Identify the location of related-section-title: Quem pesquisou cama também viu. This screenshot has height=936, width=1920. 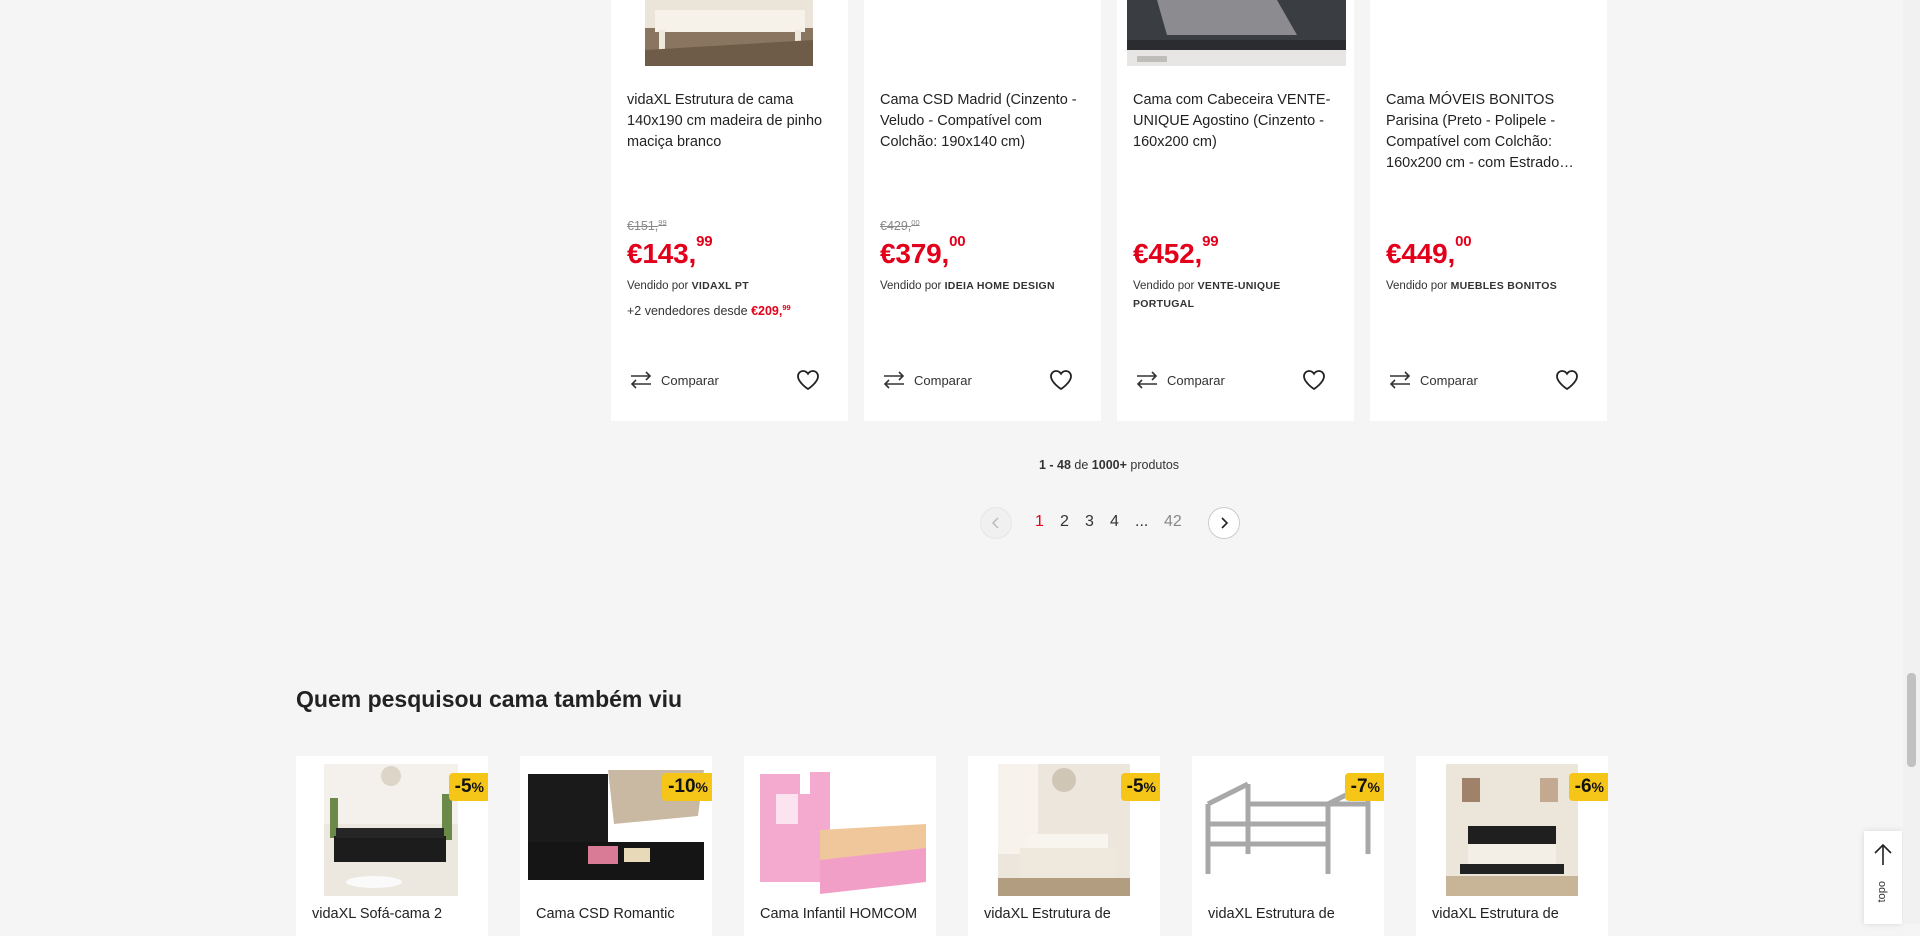
(489, 699).